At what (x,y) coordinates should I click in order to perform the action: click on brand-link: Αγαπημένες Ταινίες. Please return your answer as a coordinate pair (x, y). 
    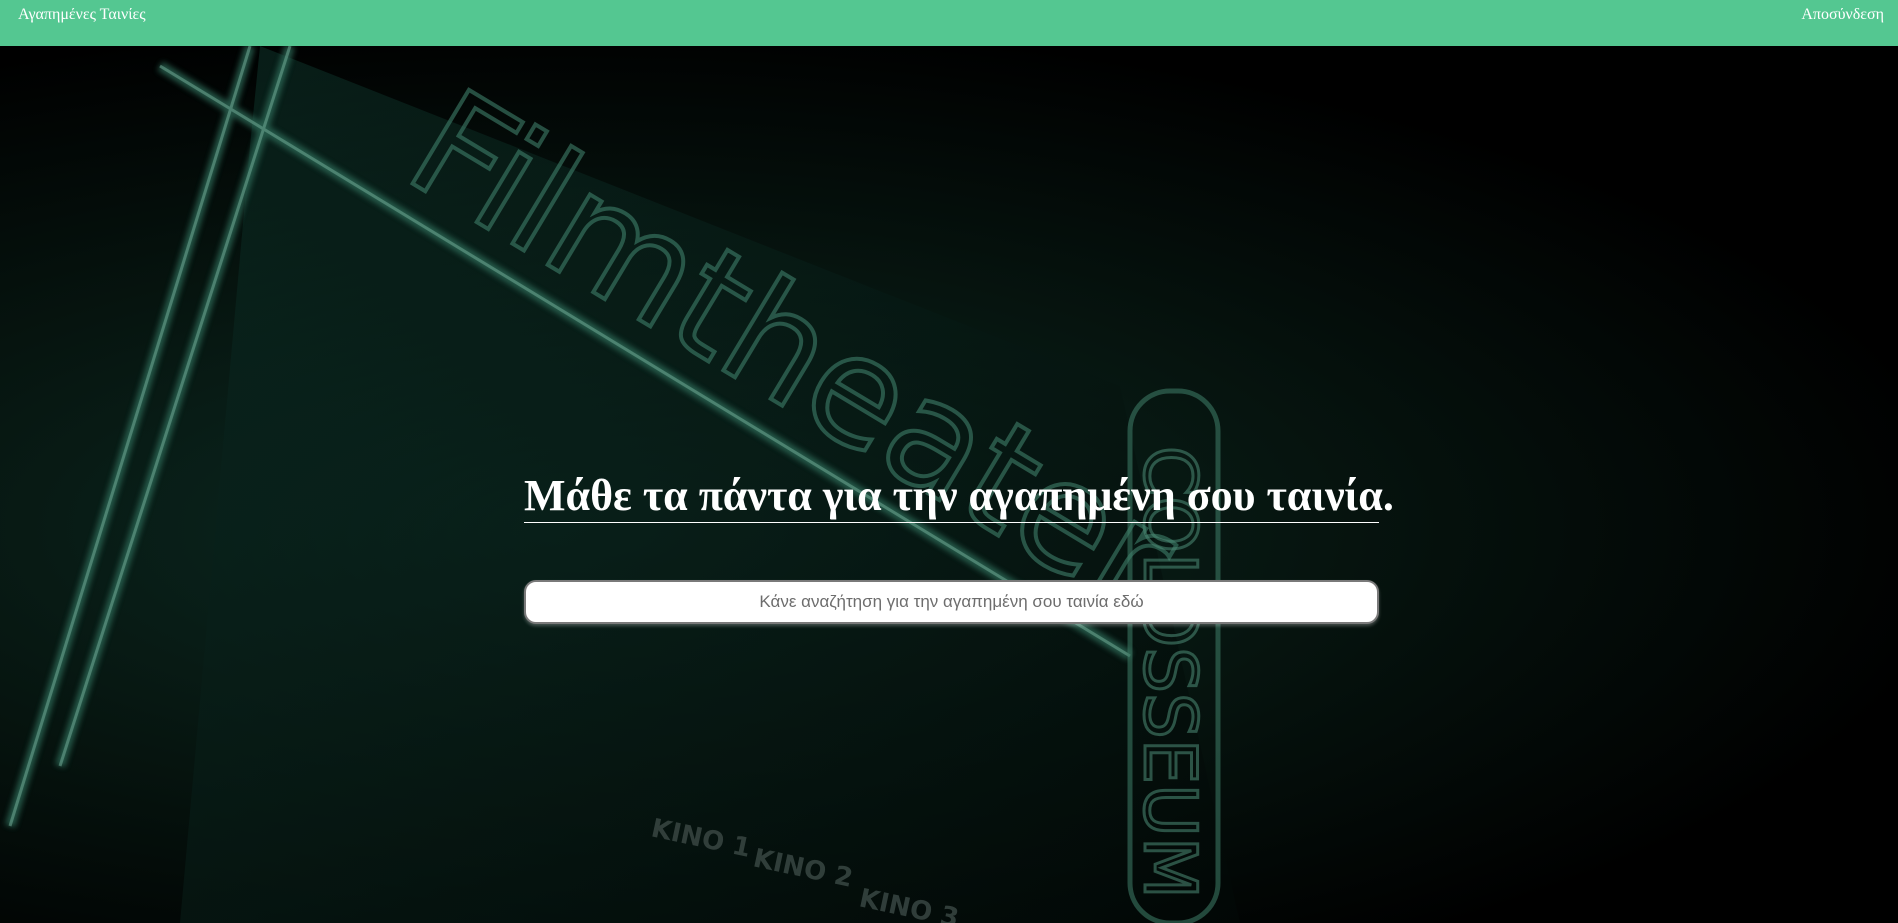
    Looking at the image, I should click on (82, 15).